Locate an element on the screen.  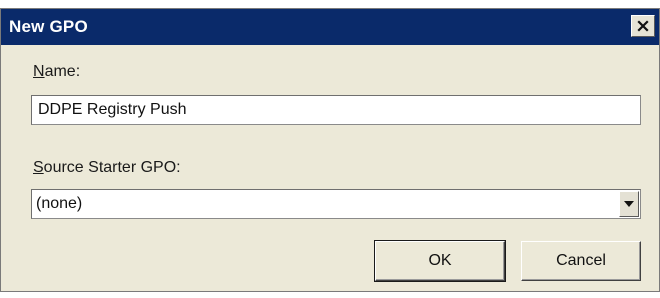
close-icon is located at coordinates (643, 26).